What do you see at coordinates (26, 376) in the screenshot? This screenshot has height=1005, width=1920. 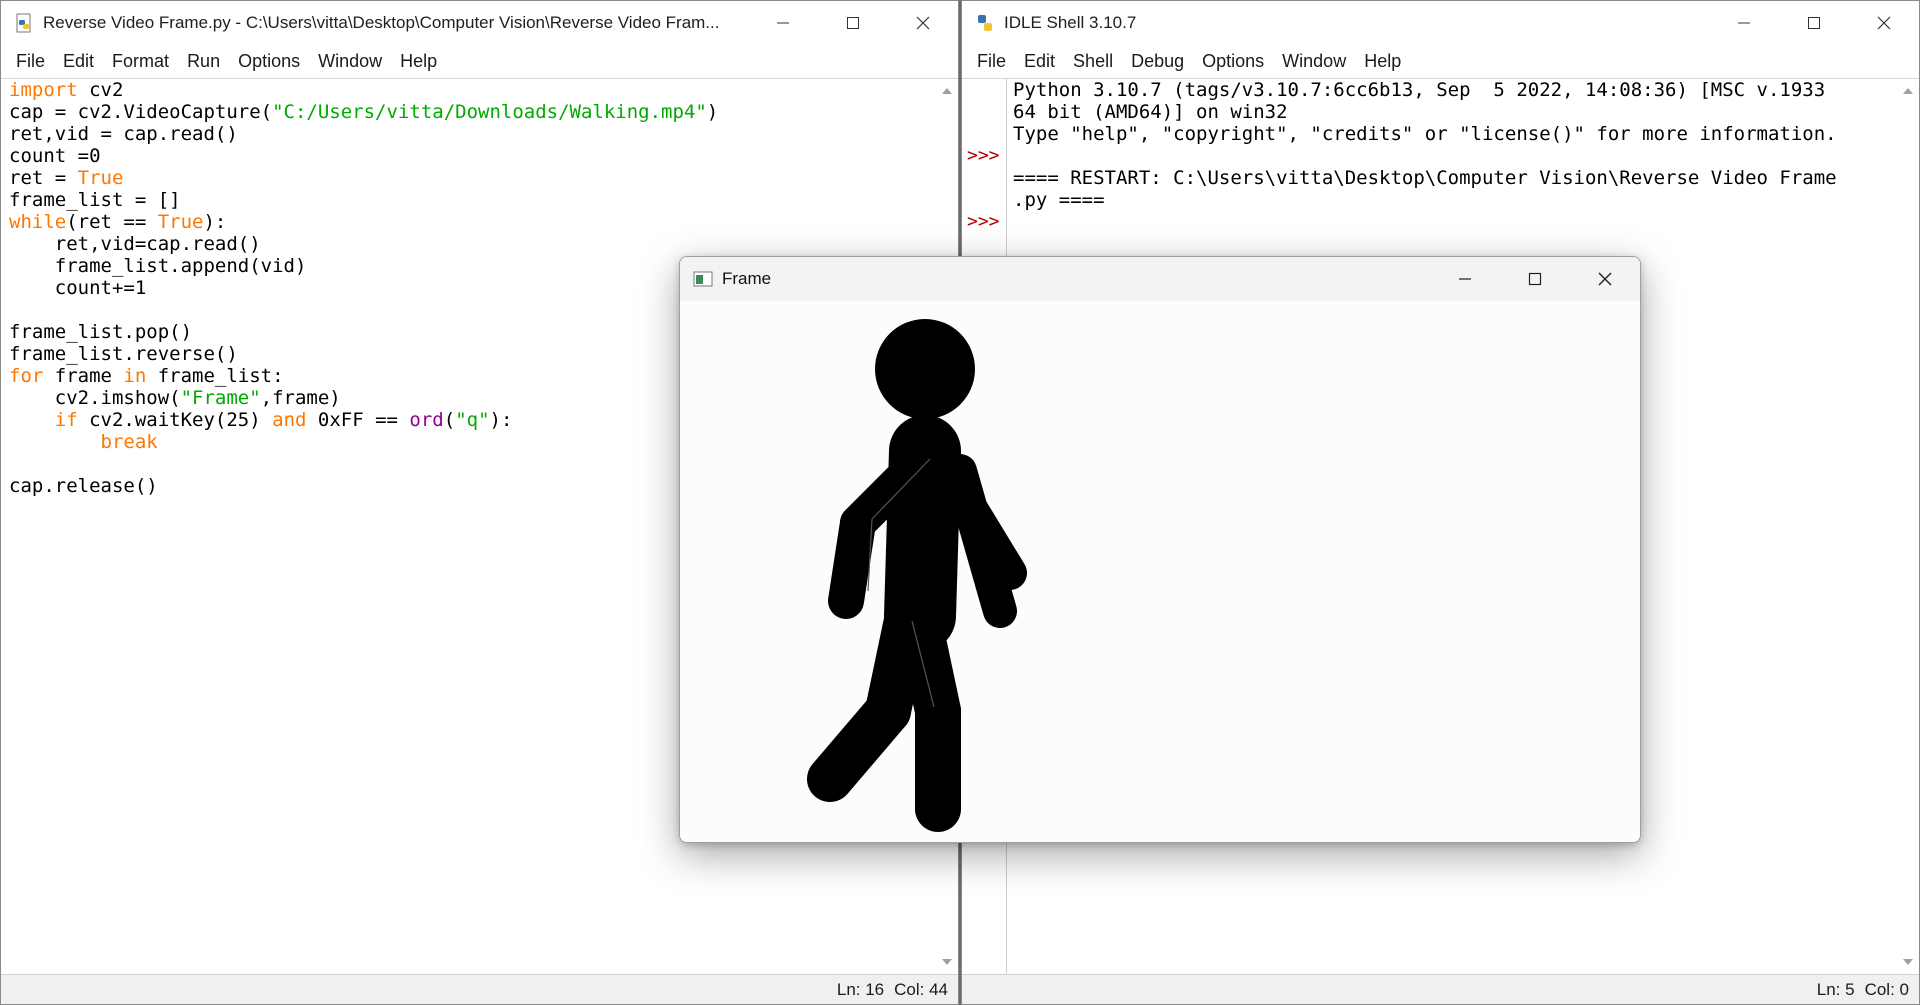 I see `code-token: for` at bounding box center [26, 376].